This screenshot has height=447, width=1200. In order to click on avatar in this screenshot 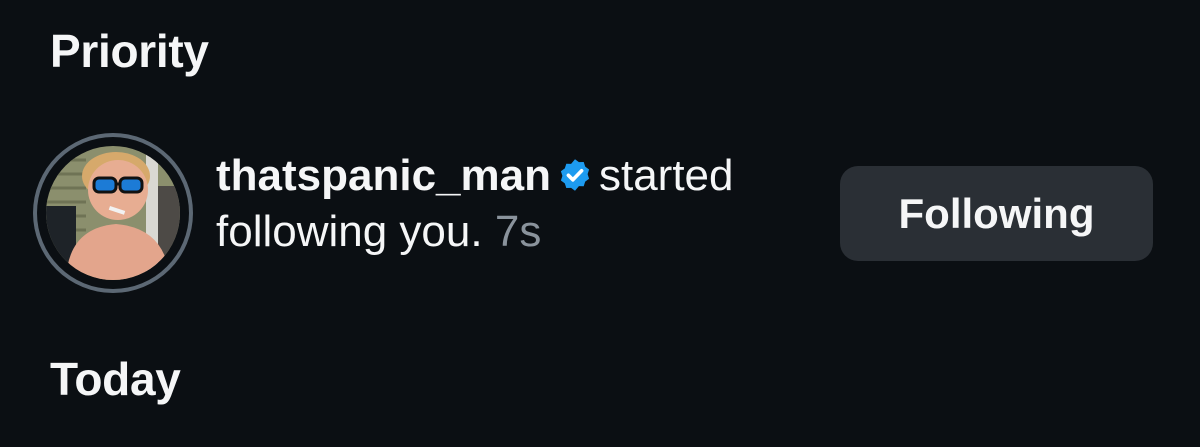, I will do `click(113, 213)`.